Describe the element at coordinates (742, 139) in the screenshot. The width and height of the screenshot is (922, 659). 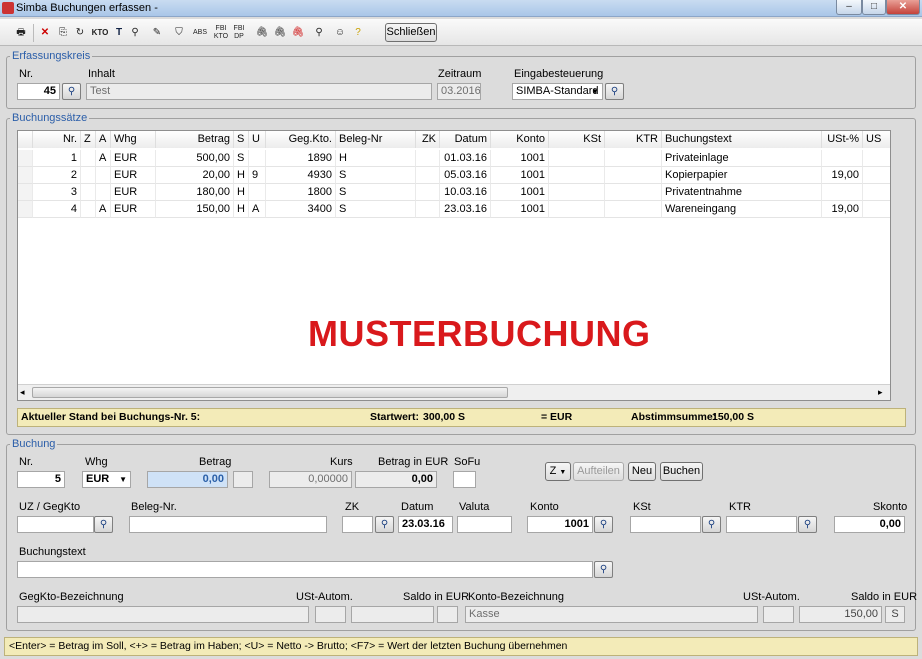
I see `column-header: Buchungstext` at that location.